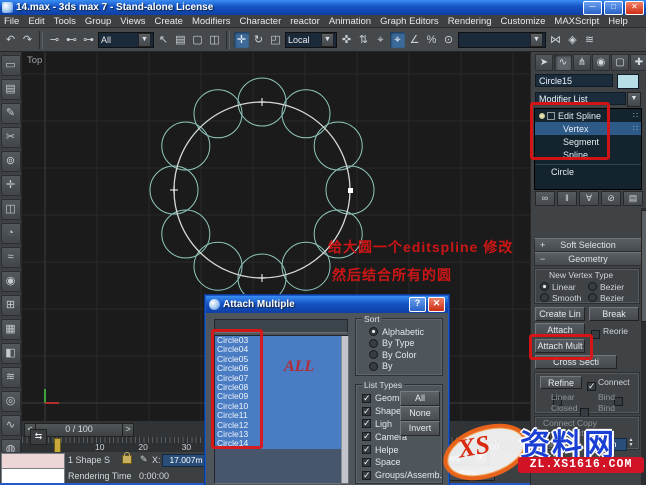 Image resolution: width=646 pixels, height=485 pixels. What do you see at coordinates (396, 355) in the screenshot?
I see `sort-radio: By Color` at bounding box center [396, 355].